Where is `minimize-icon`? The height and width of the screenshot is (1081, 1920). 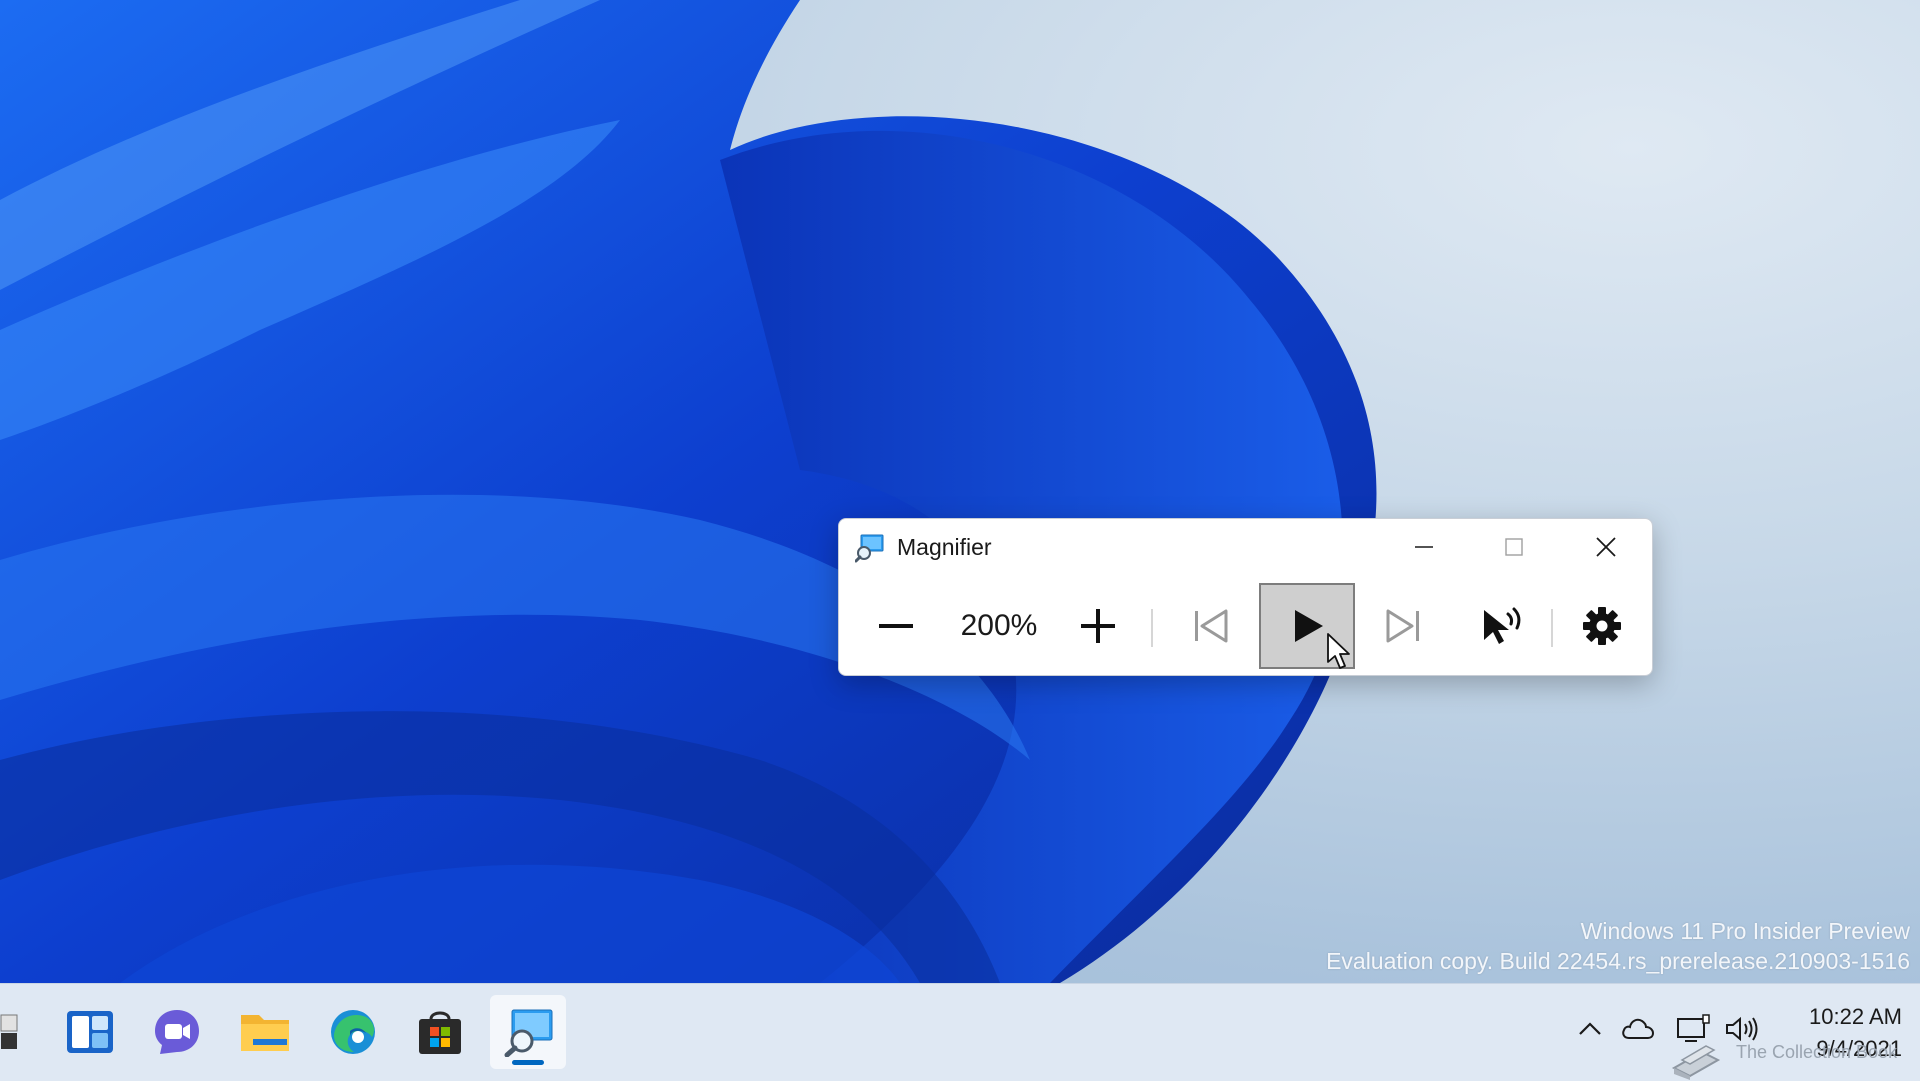
minimize-icon is located at coordinates (1424, 547).